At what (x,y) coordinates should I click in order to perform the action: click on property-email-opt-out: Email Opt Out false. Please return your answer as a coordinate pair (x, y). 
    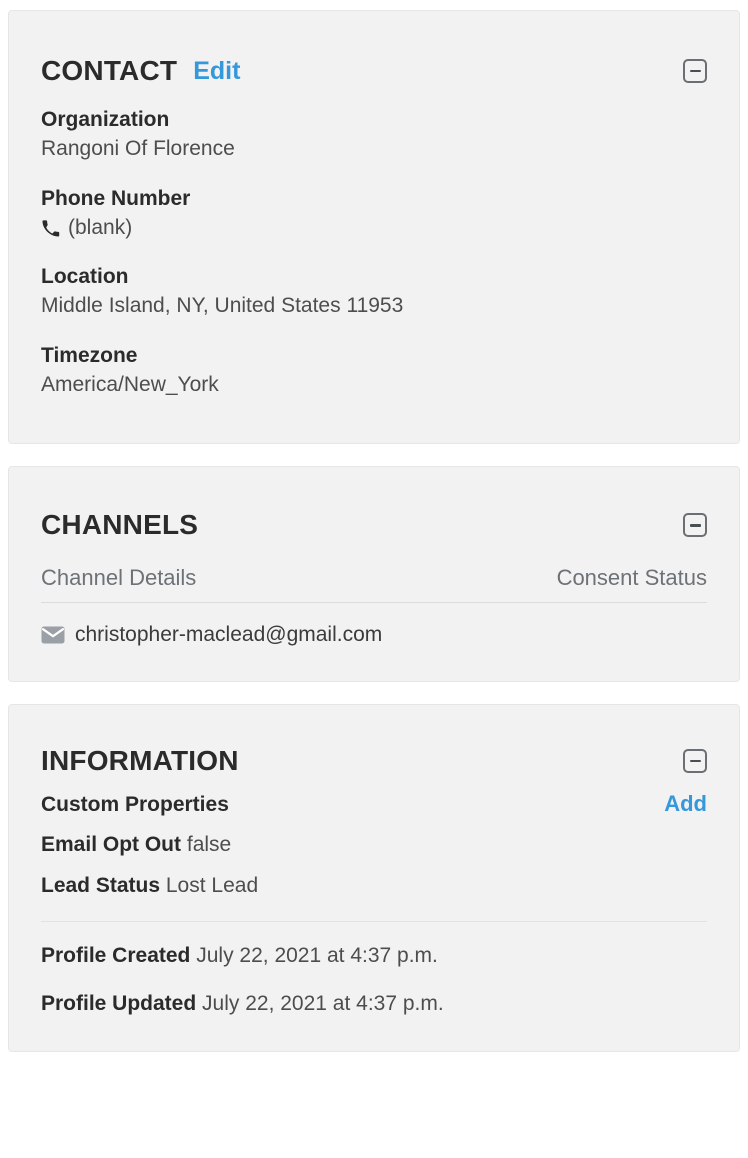
    Looking at the image, I should click on (374, 844).